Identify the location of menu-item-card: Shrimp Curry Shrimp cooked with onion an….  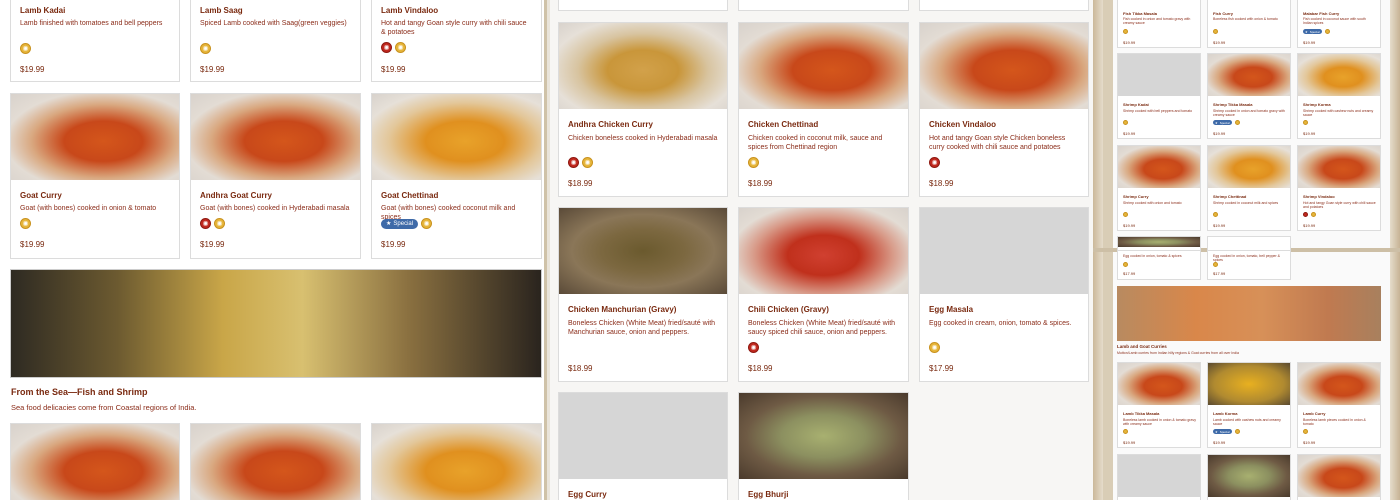
(1159, 188).